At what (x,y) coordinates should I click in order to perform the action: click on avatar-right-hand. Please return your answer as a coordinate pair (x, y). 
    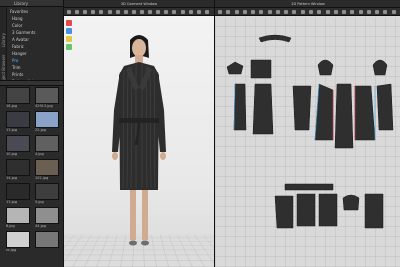
    Looking at the image, I should click on (163, 156).